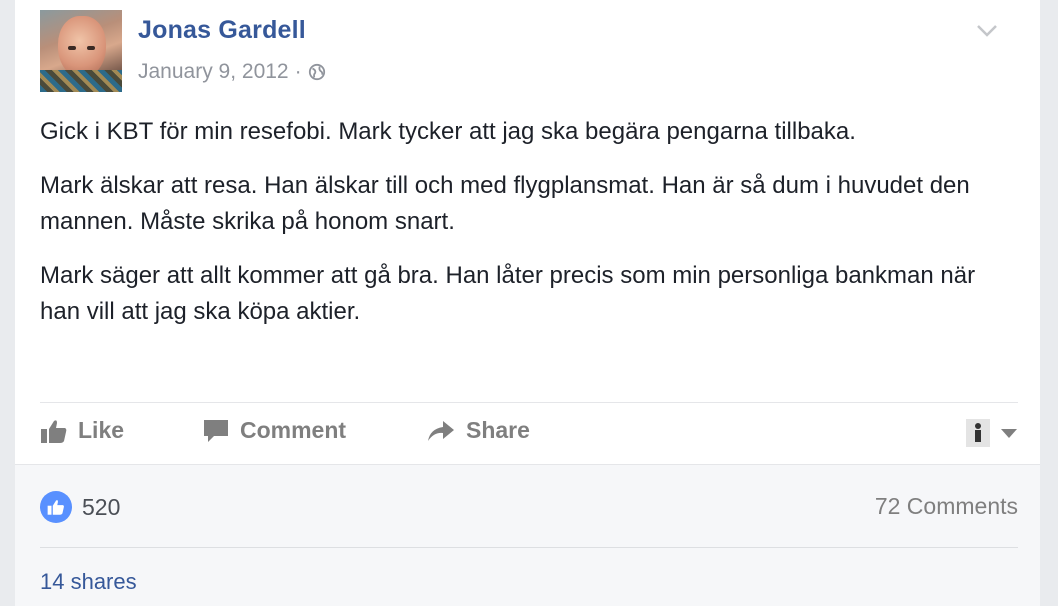 The height and width of the screenshot is (606, 1058). What do you see at coordinates (293, 430) in the screenshot?
I see `comment-label: Comment` at bounding box center [293, 430].